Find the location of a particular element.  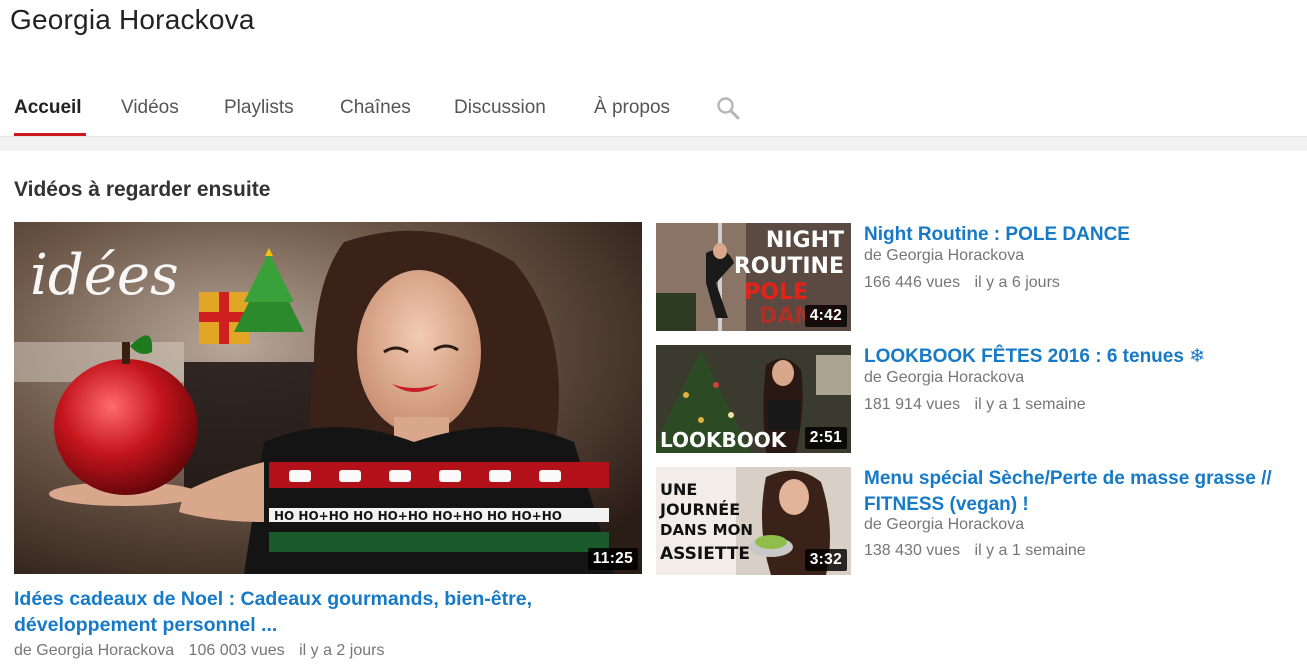

duration-badge: 4:42 is located at coordinates (825, 316).